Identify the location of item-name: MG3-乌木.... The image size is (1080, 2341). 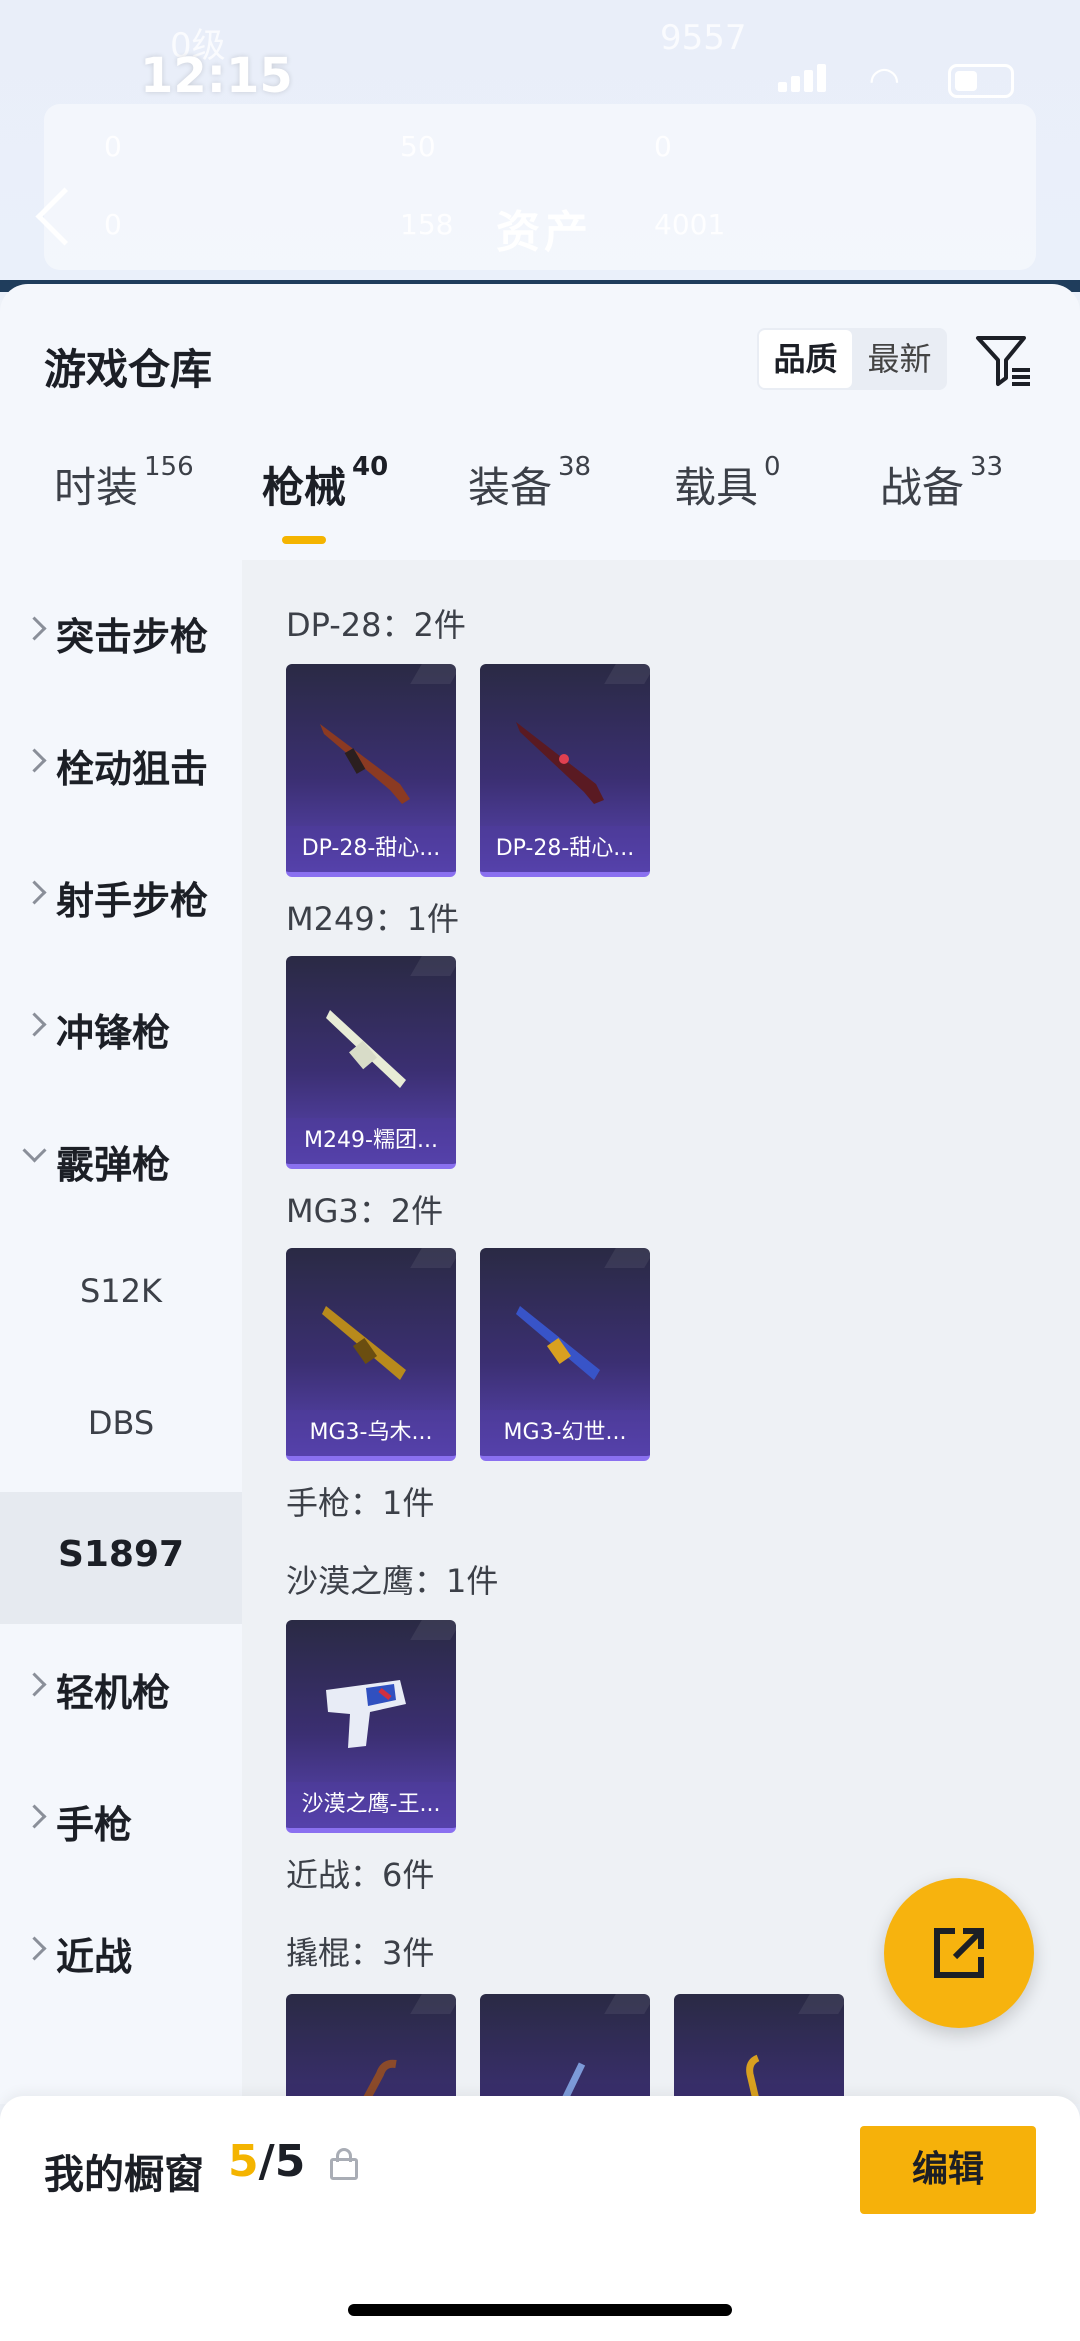
(371, 1433).